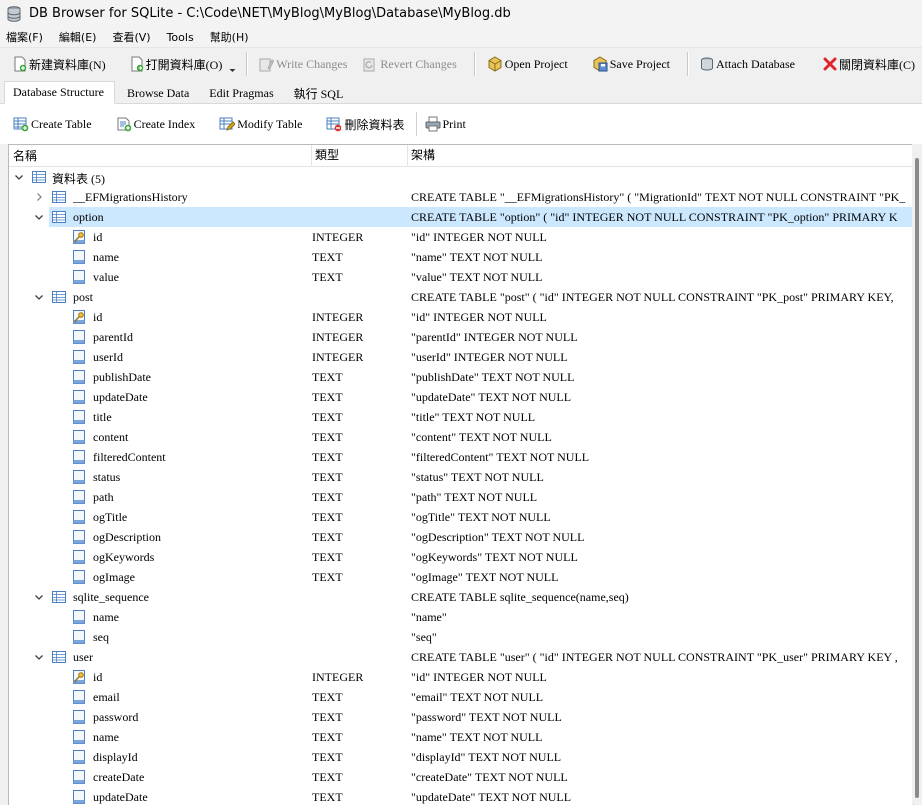  I want to click on field-row: ogKeywords TEXT "ogKeywords" TEXT NOT NULL, so click(461, 557).